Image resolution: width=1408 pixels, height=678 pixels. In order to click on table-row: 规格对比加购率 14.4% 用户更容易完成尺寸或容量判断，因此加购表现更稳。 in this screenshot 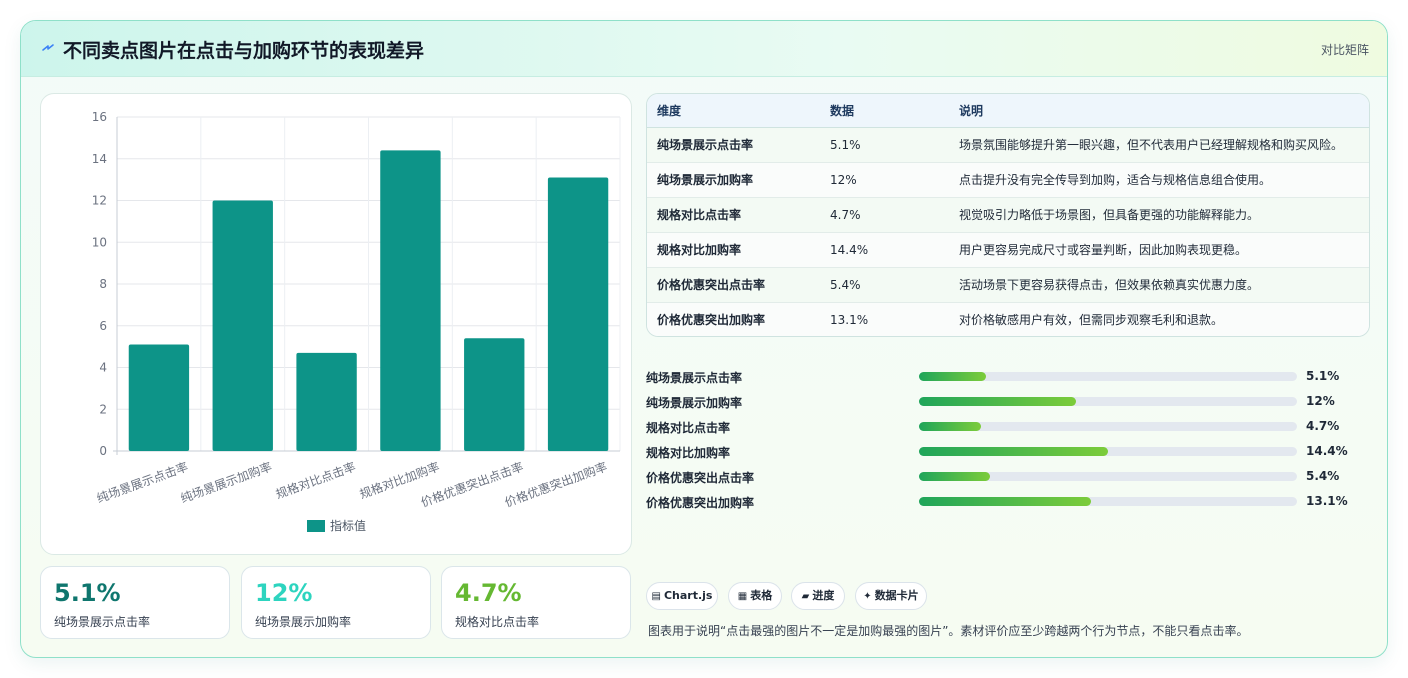, I will do `click(1008, 250)`.